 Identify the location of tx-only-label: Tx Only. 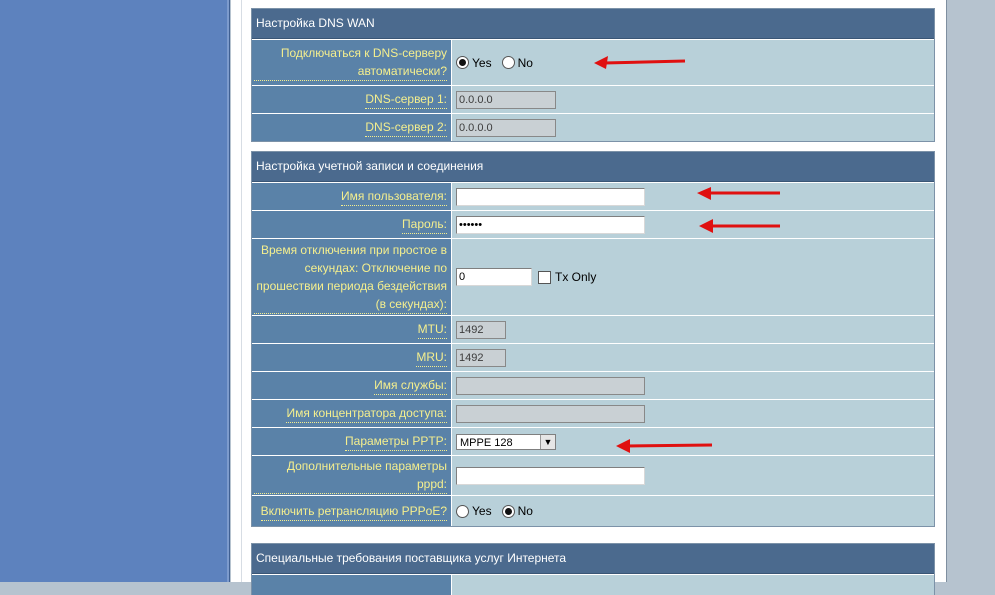
(576, 277).